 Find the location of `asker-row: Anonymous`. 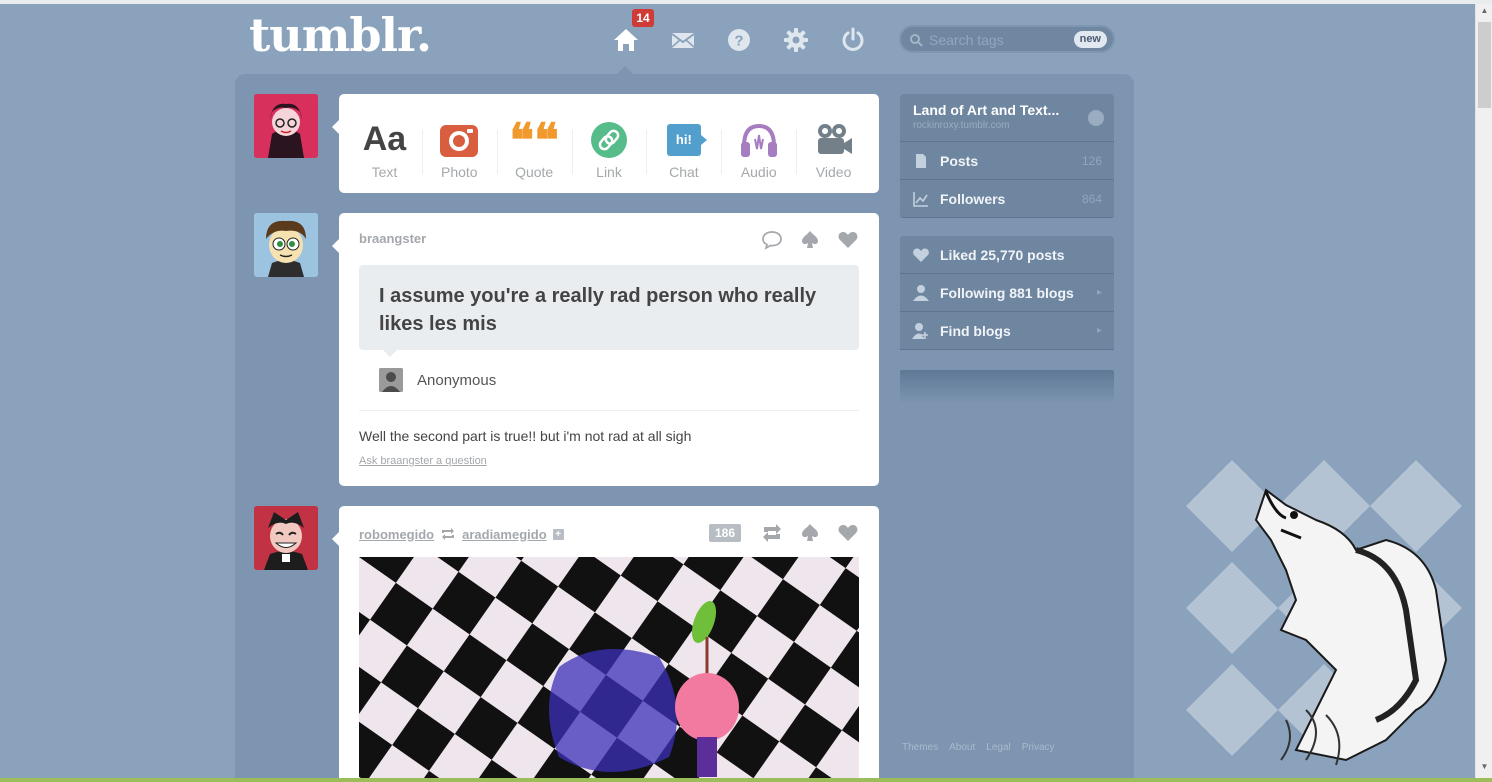

asker-row: Anonymous is located at coordinates (437, 380).